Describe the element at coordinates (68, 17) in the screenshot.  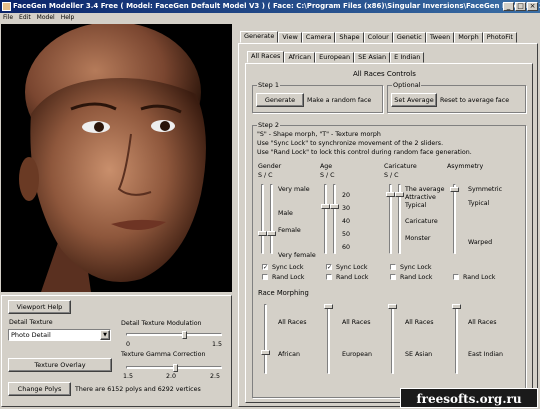
I see `menu-help: Help` at that location.